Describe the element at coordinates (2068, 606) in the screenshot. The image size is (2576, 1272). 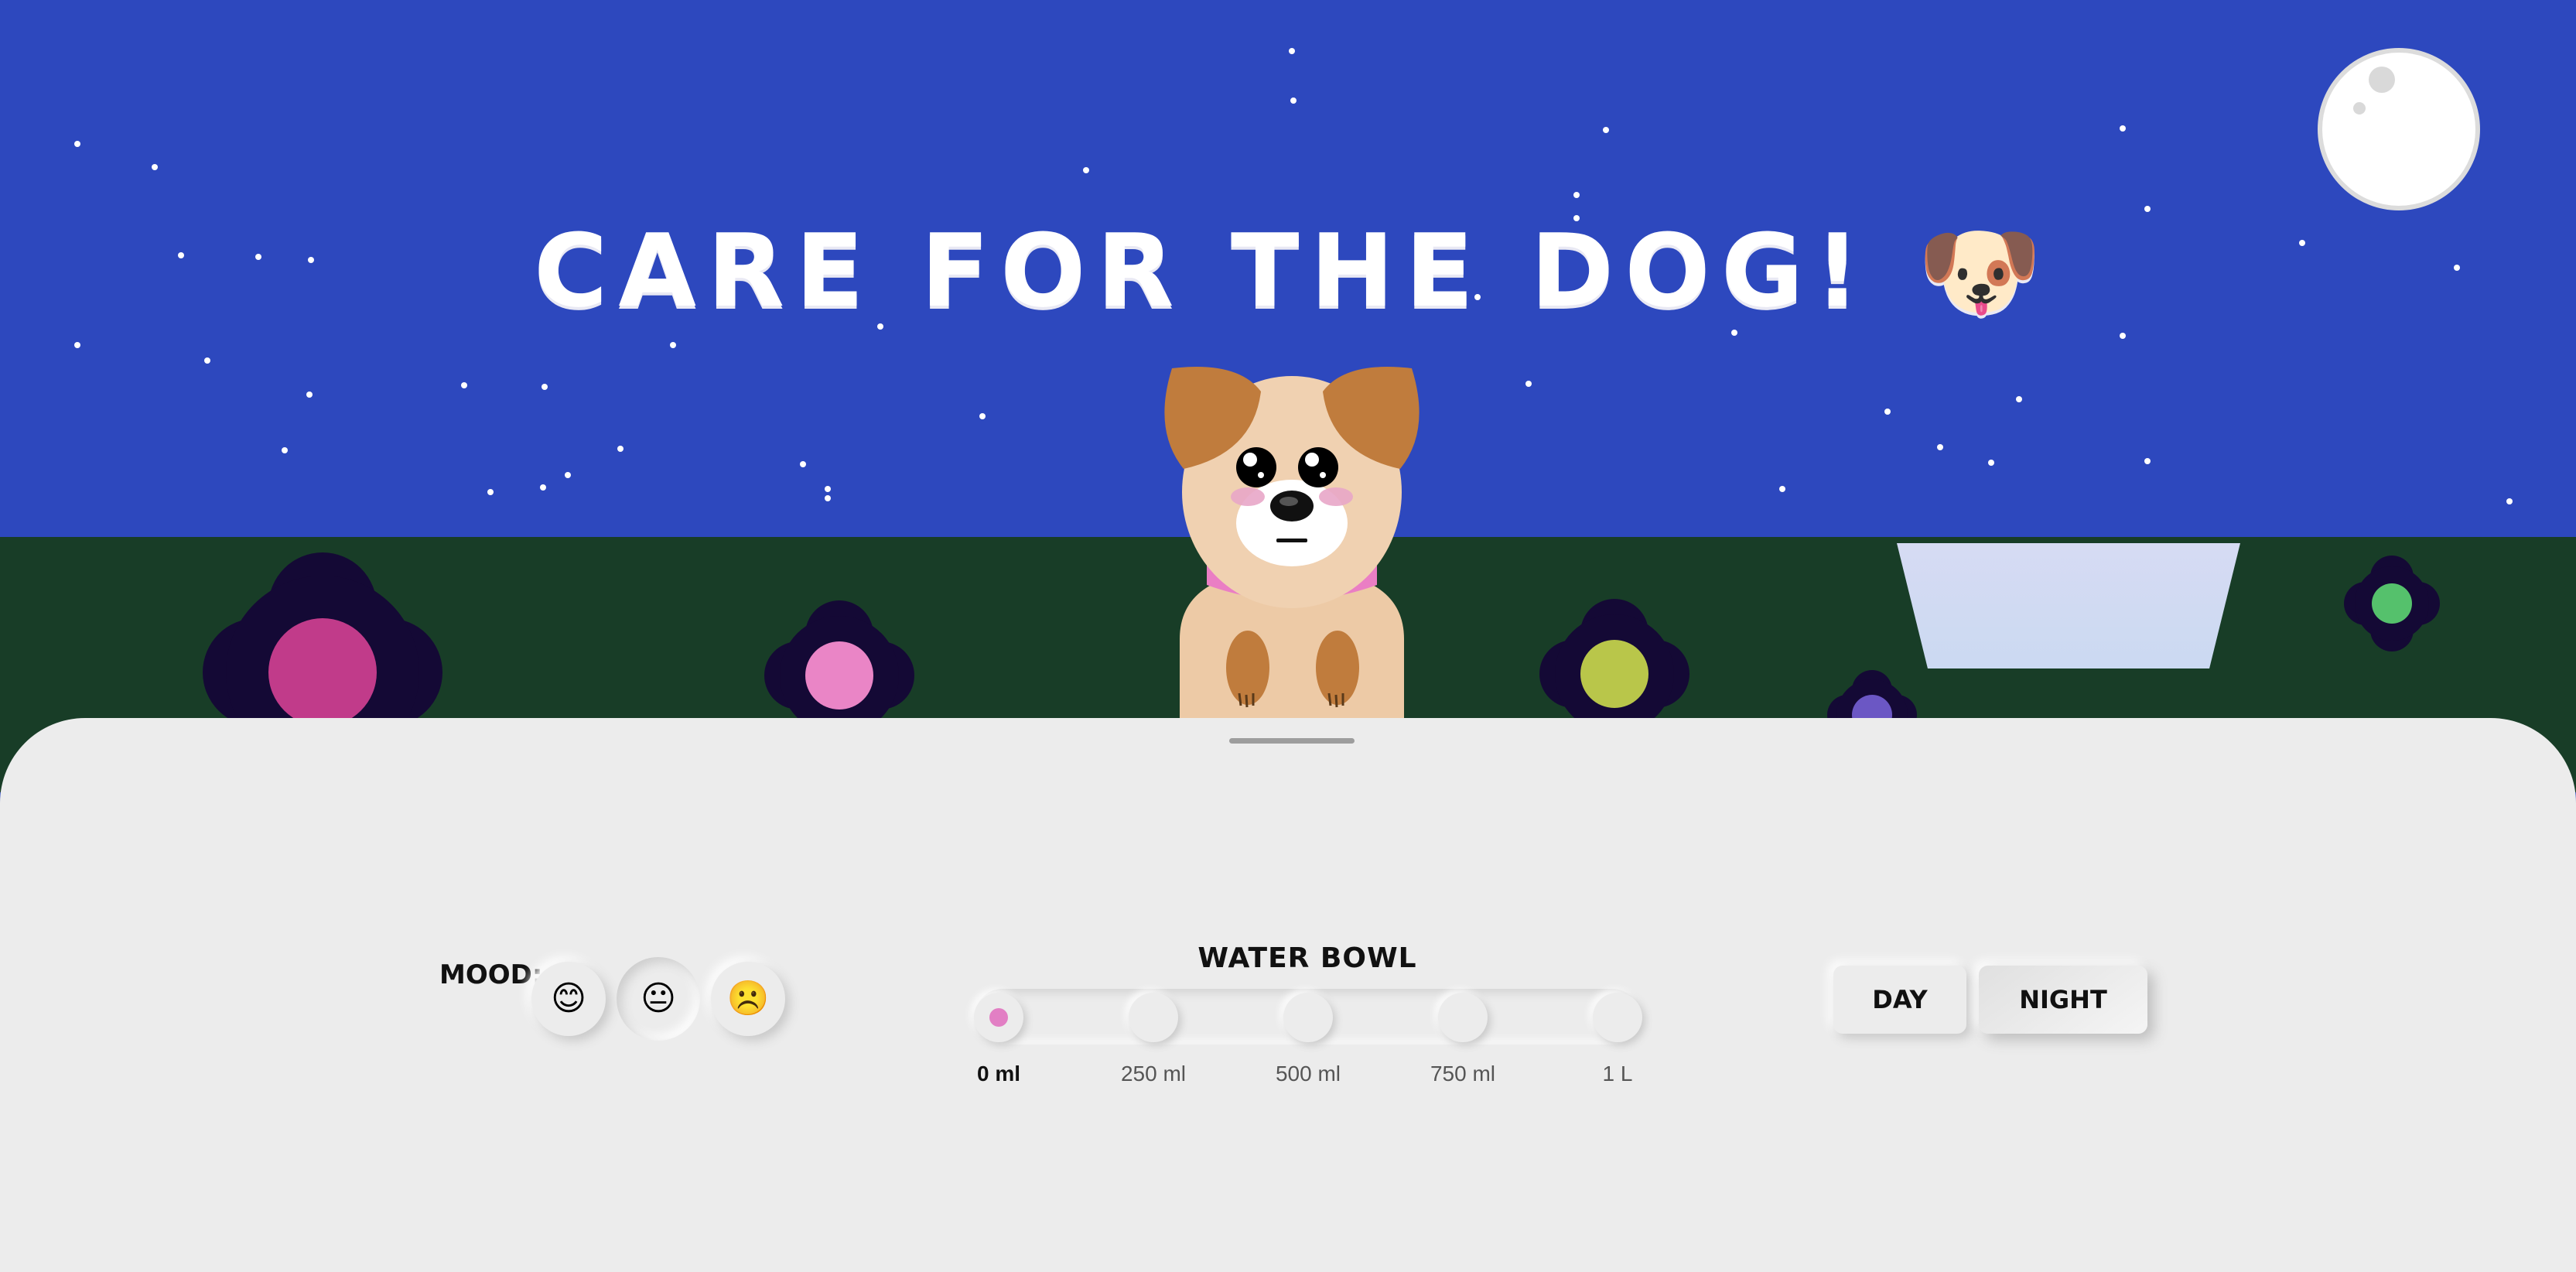
I see `water-bowl-graphic` at that location.